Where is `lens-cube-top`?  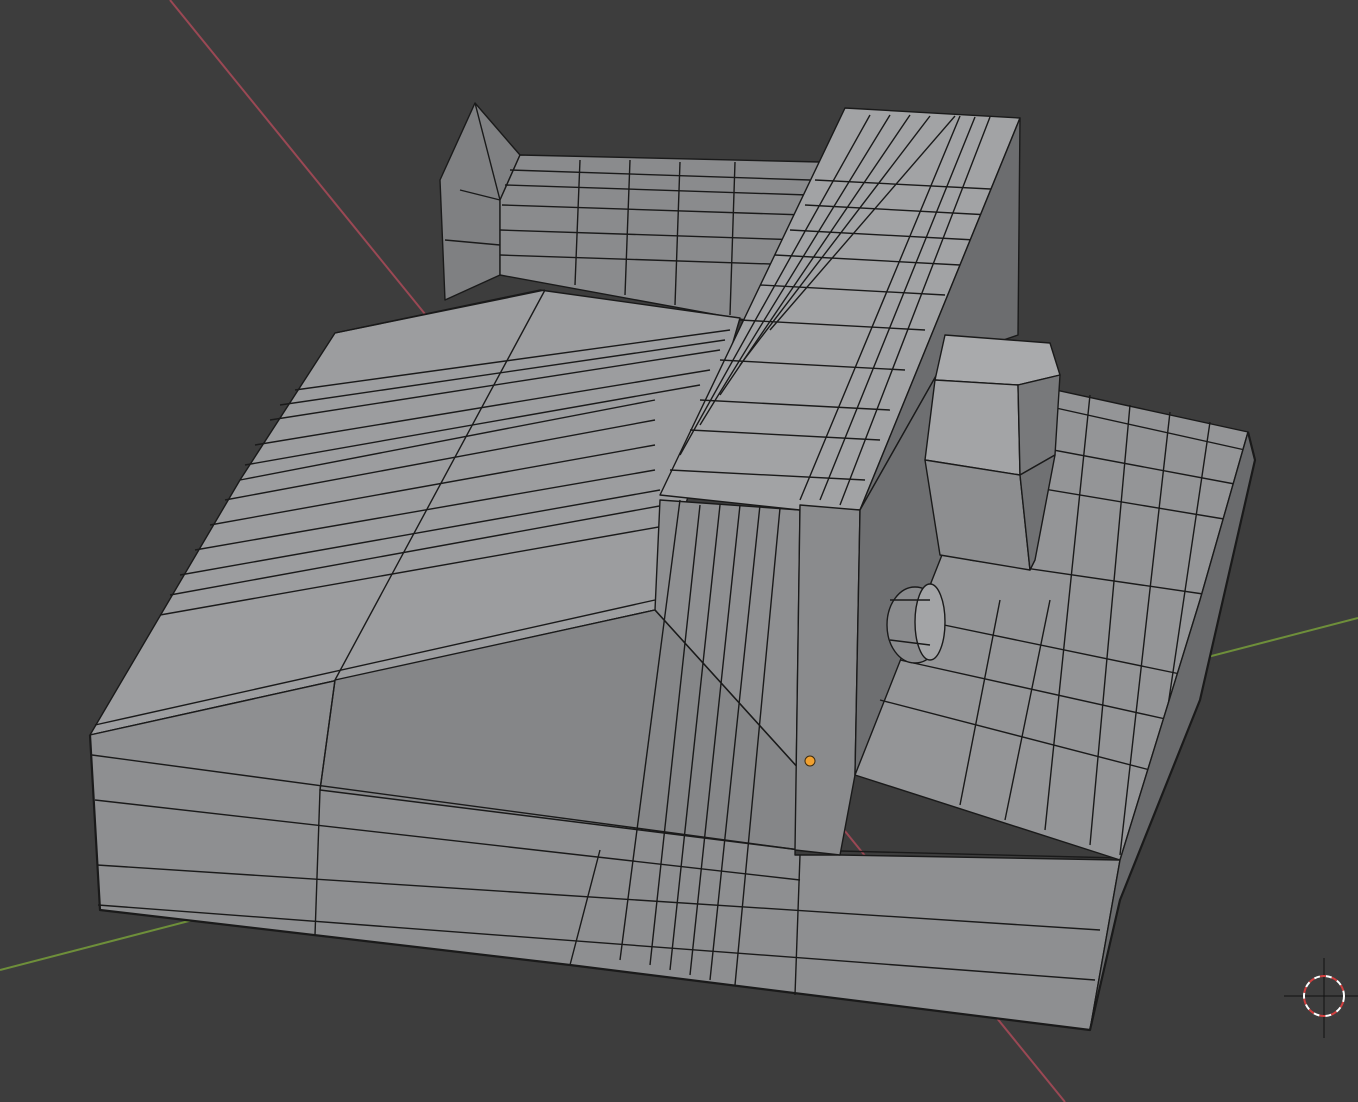 lens-cube-top is located at coordinates (997, 360).